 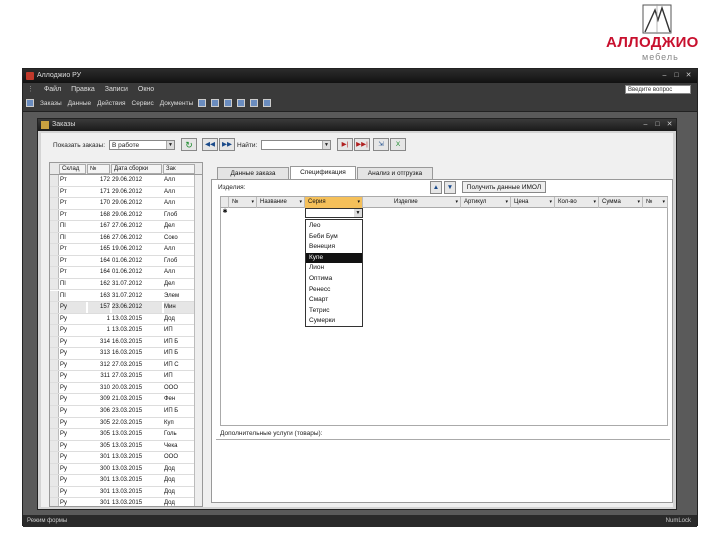 What do you see at coordinates (126, 181) in the screenshot?
I see `table-row: Рт 172 29.06.2012 Алл` at bounding box center [126, 181].